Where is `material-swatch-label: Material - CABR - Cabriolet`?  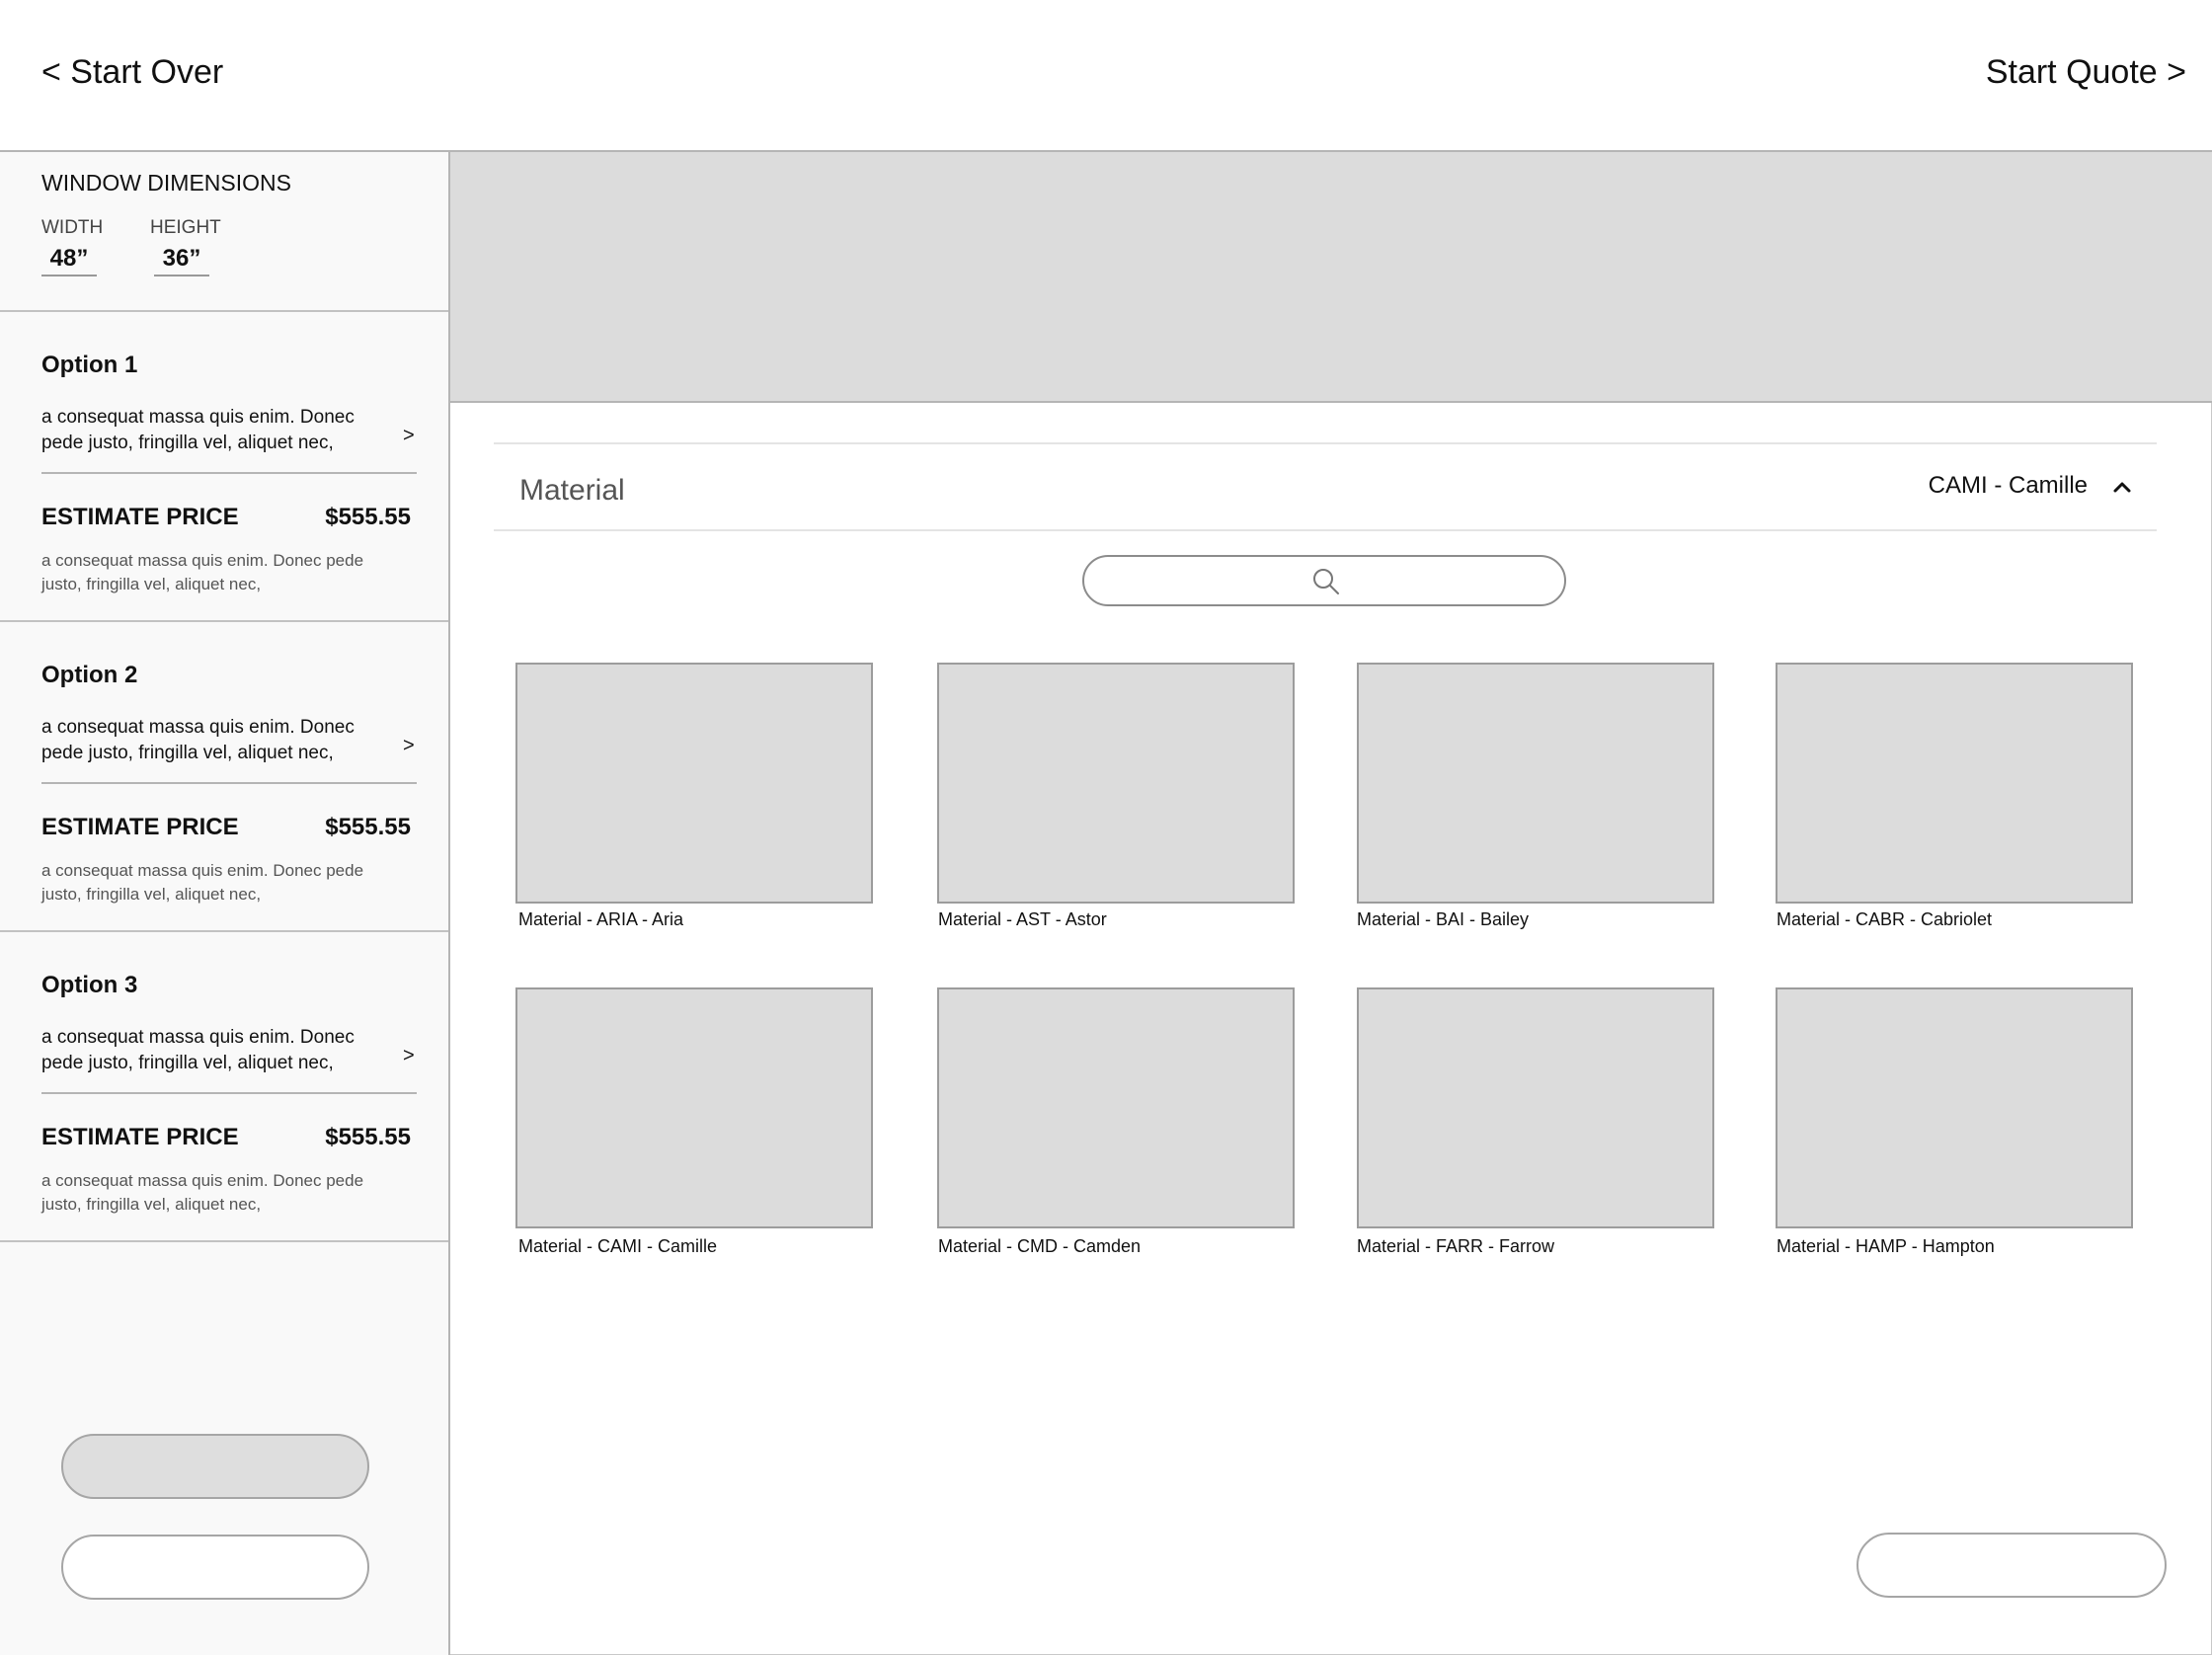
material-swatch-label: Material - CABR - Cabriolet is located at coordinates (1885, 919).